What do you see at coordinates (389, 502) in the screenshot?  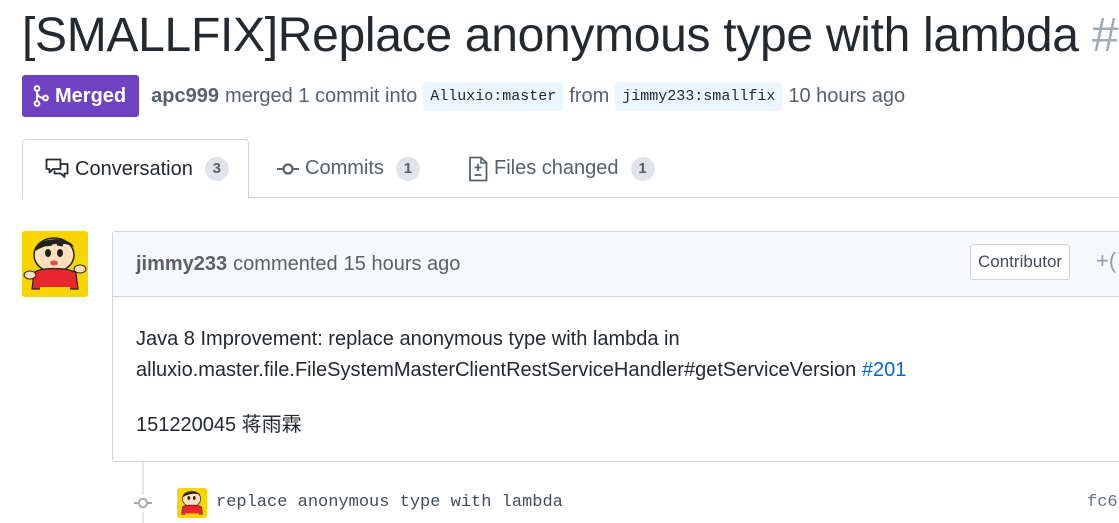 I see `commit-message-link: replace anonymous type with lambda` at bounding box center [389, 502].